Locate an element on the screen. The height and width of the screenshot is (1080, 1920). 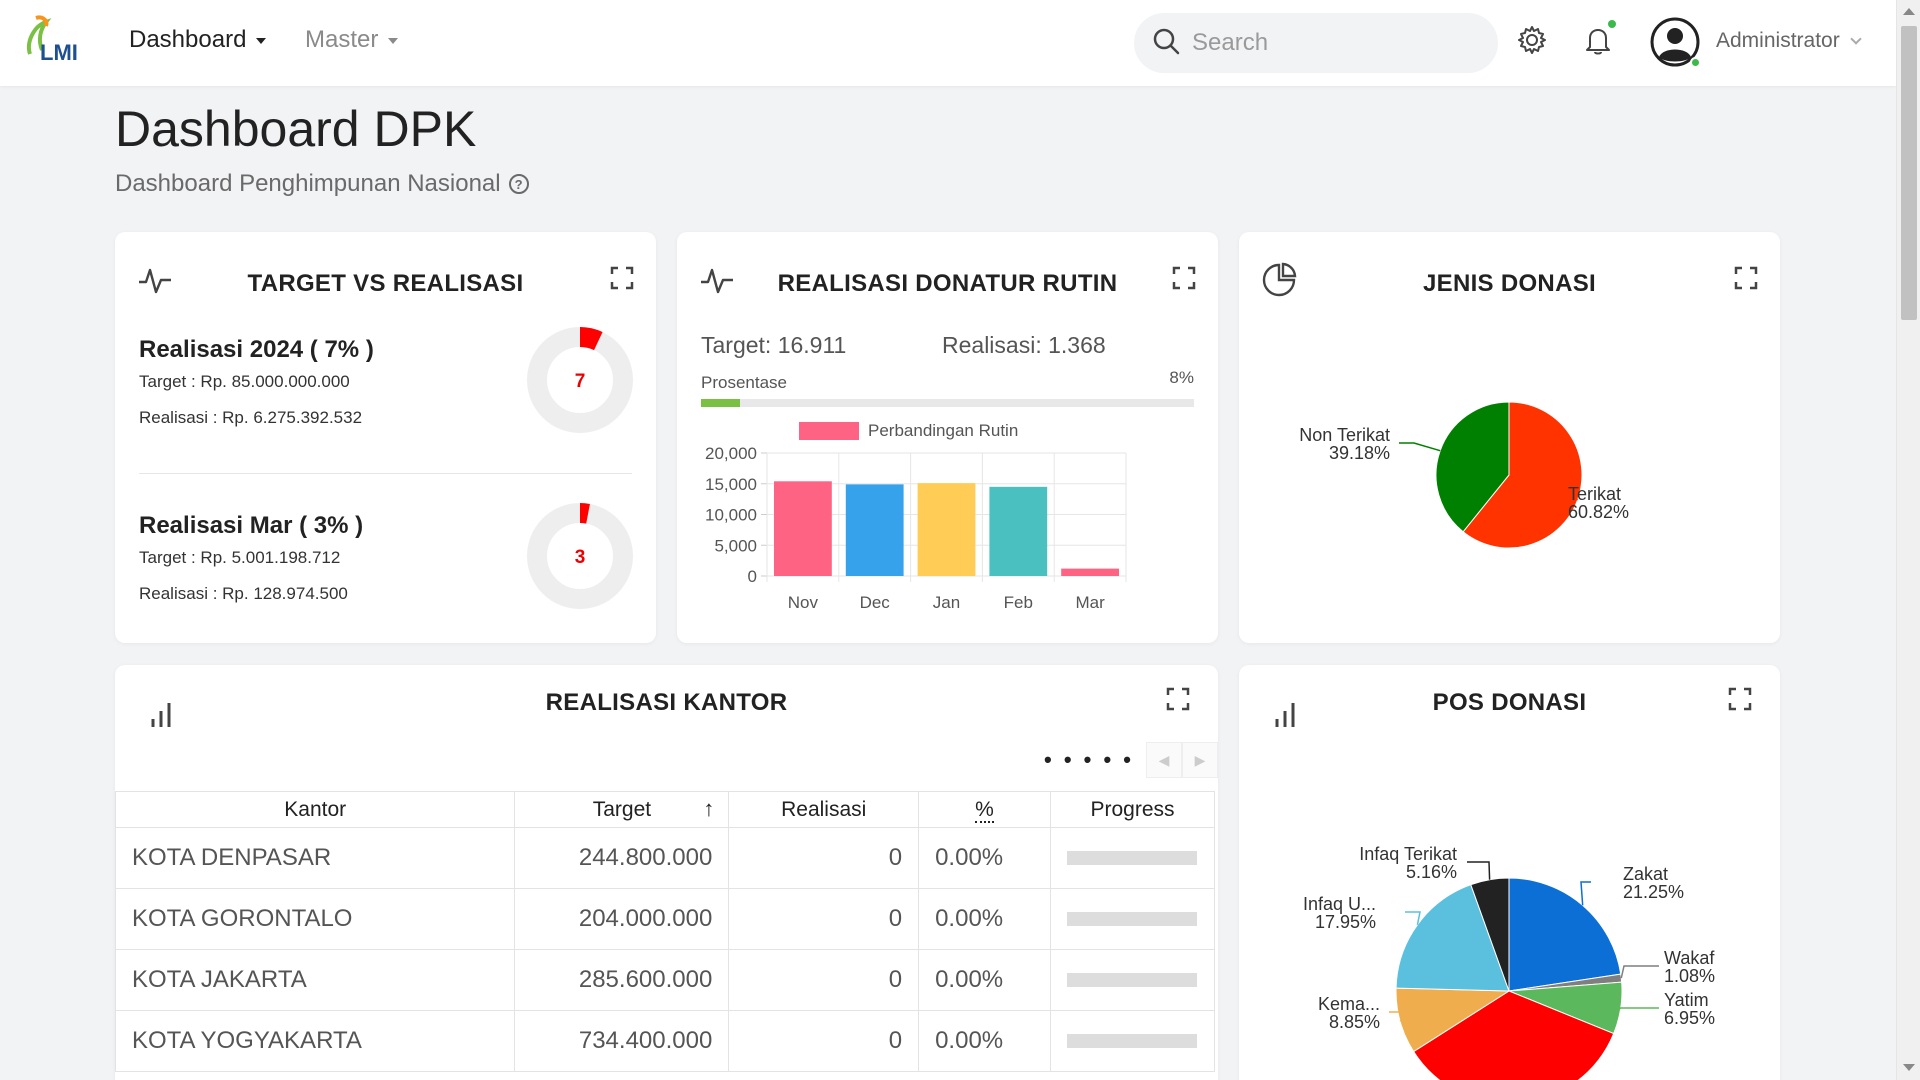
month-progress-gauge: 3 is located at coordinates (580, 556).